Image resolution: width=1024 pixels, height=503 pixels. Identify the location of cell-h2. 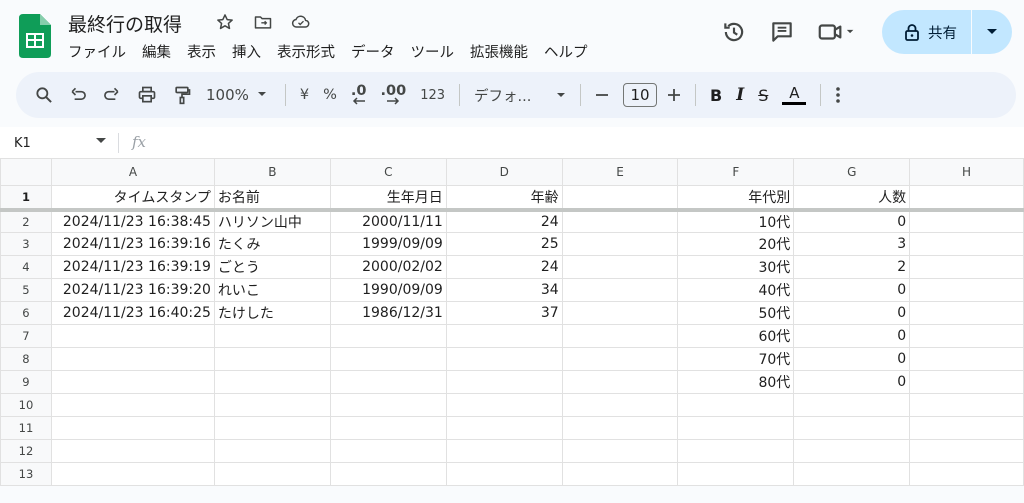
(966, 221).